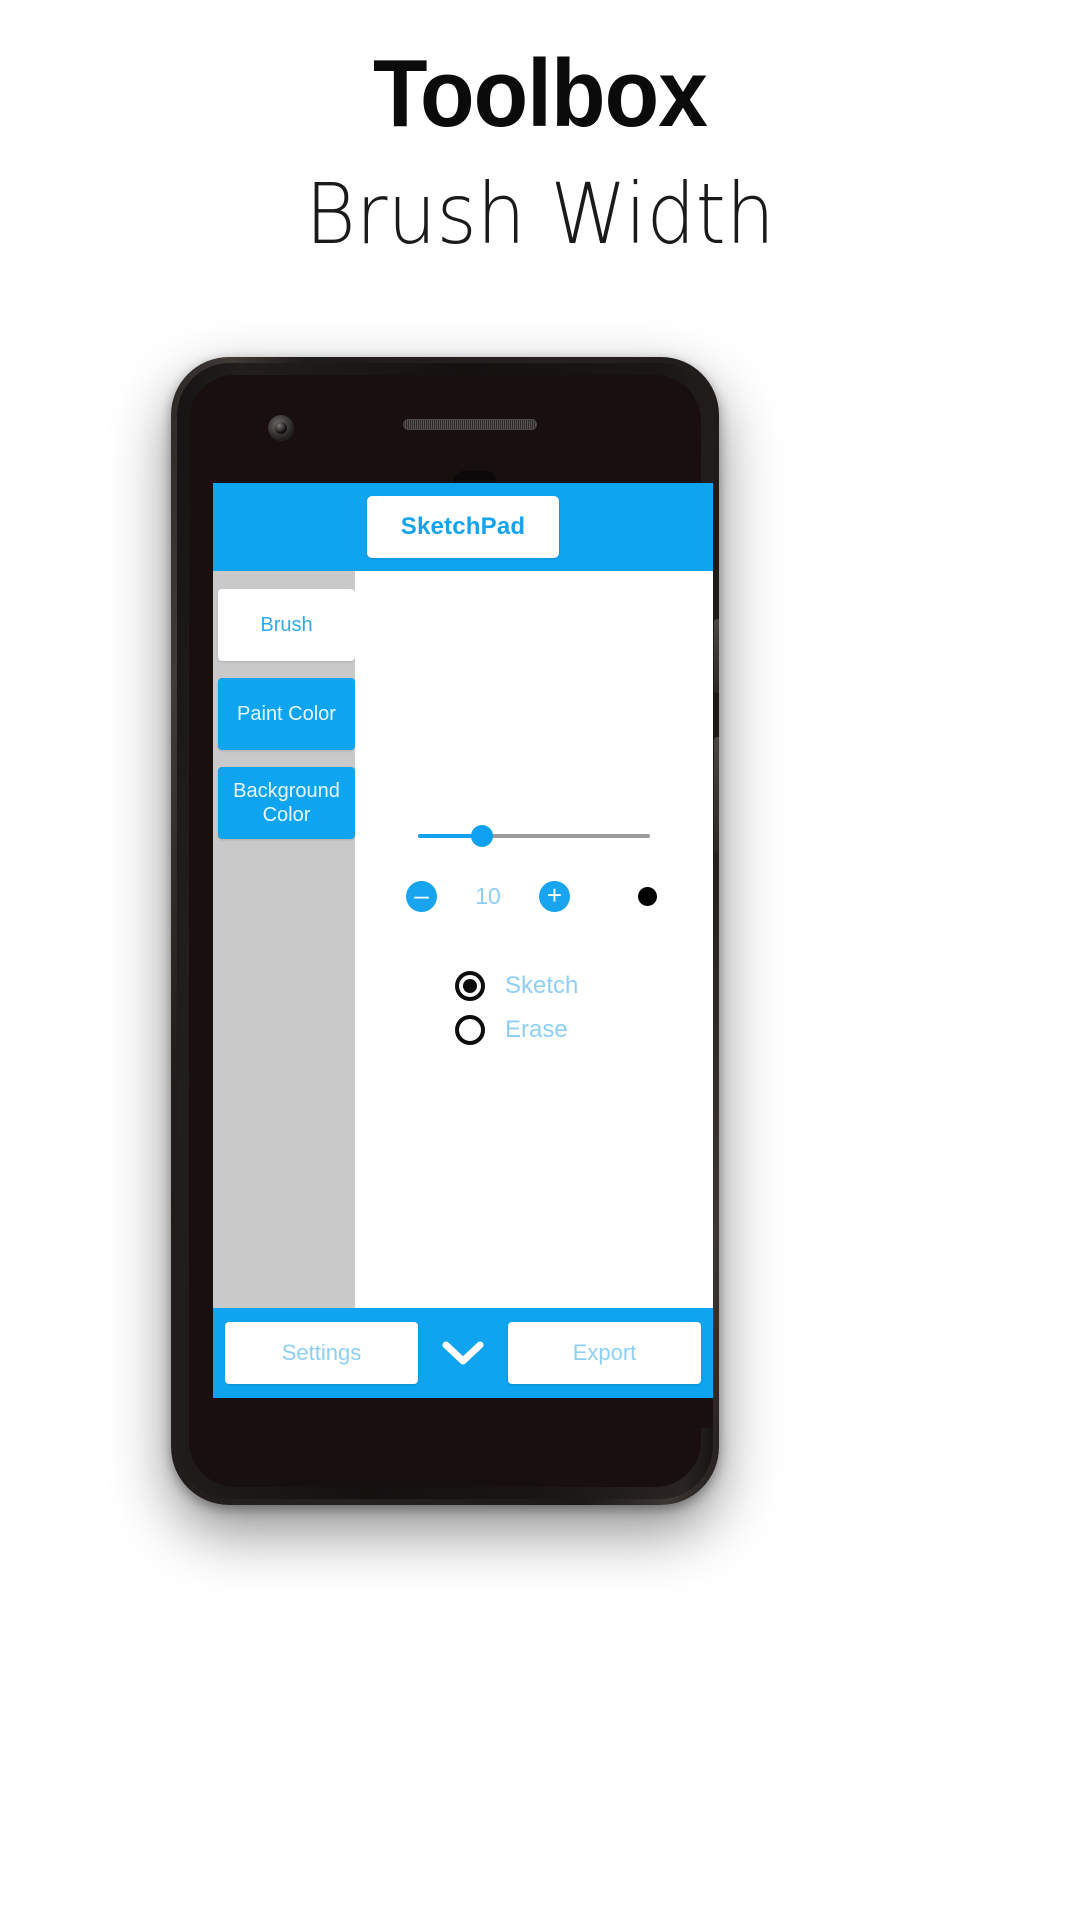 Image resolution: width=1080 pixels, height=1920 pixels. I want to click on sidebar-item-label: Paint Color, so click(286, 713).